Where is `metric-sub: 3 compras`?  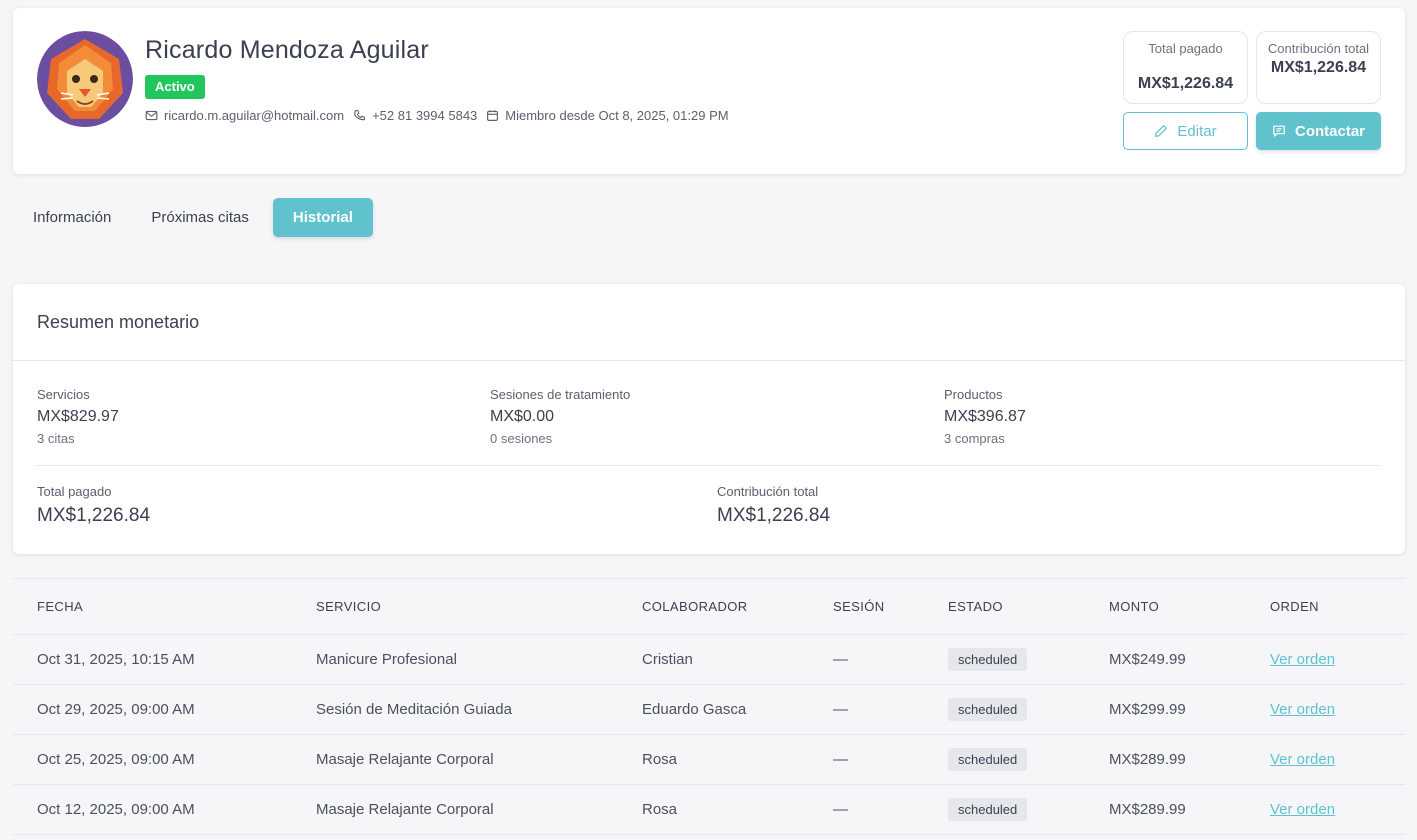 metric-sub: 3 compras is located at coordinates (974, 438).